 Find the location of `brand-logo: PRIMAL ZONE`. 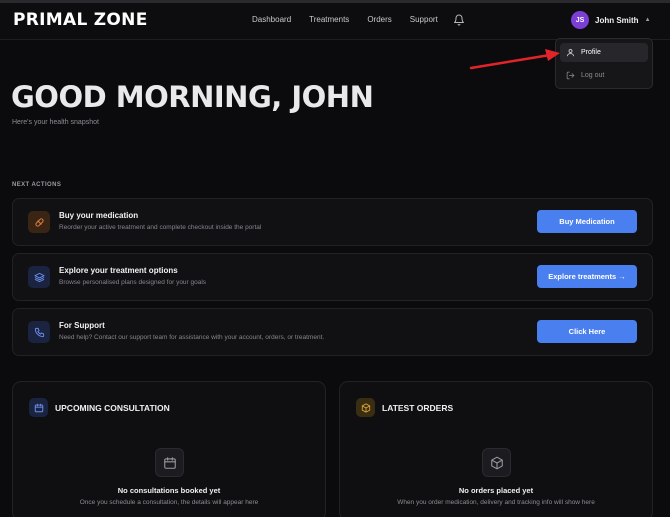

brand-logo: PRIMAL ZONE is located at coordinates (80, 20).